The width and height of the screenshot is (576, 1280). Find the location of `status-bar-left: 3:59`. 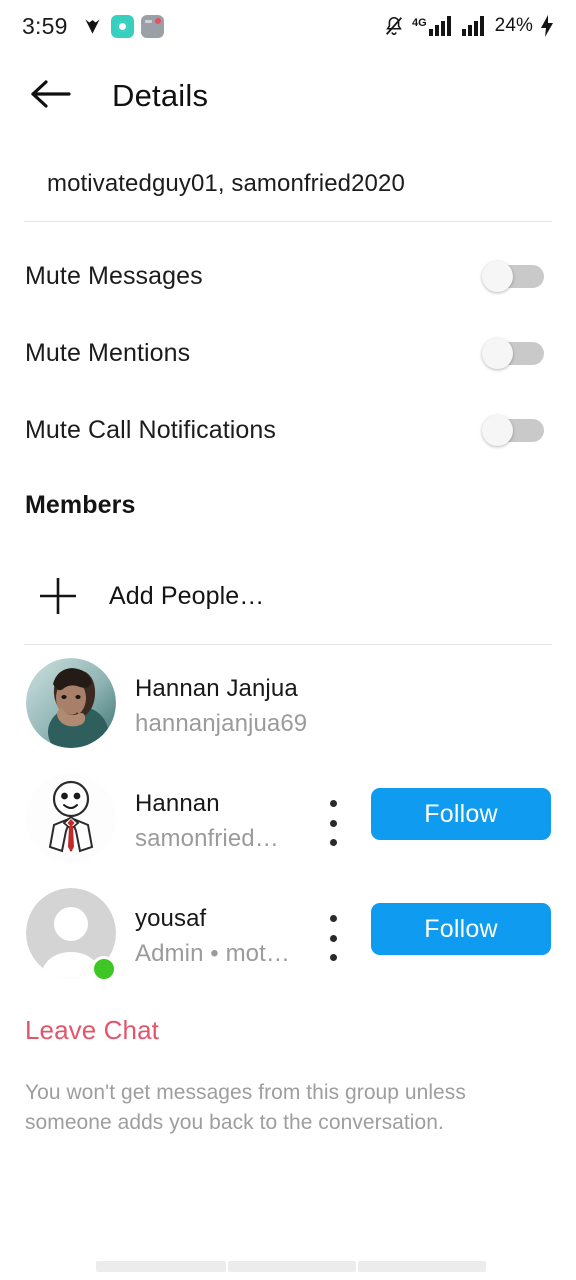

status-bar-left: 3:59 is located at coordinates (93, 26).